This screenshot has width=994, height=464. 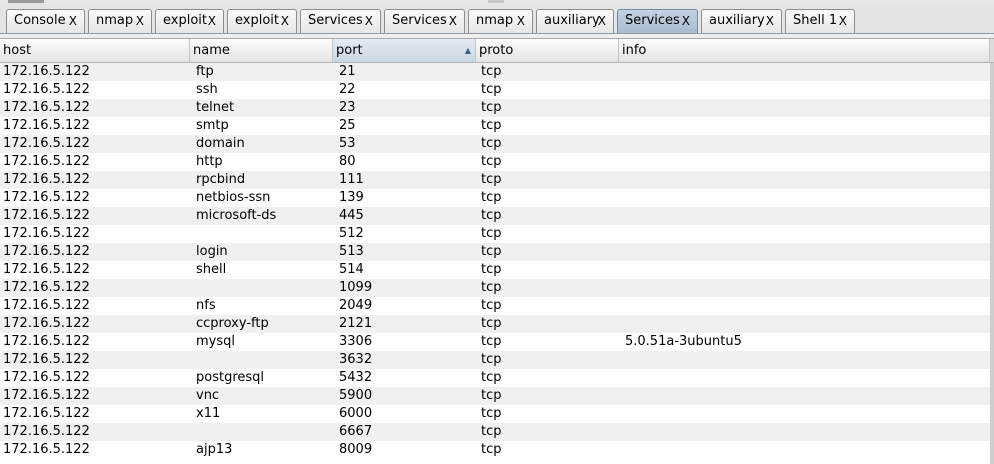 I want to click on table-row: 172.16.5.122 512 tcp, so click(x=495, y=234).